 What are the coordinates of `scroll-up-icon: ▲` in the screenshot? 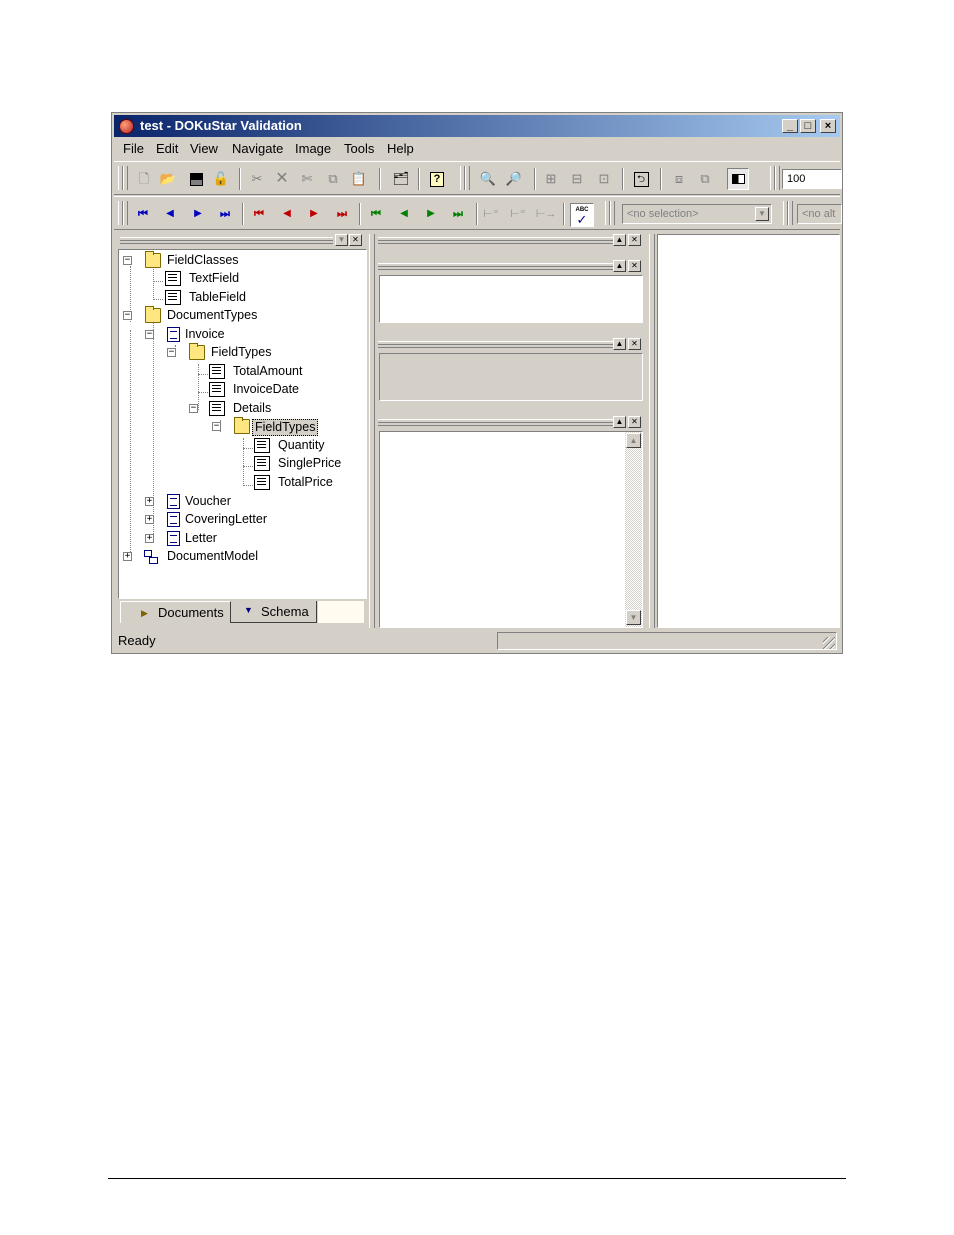 It's located at (633, 440).